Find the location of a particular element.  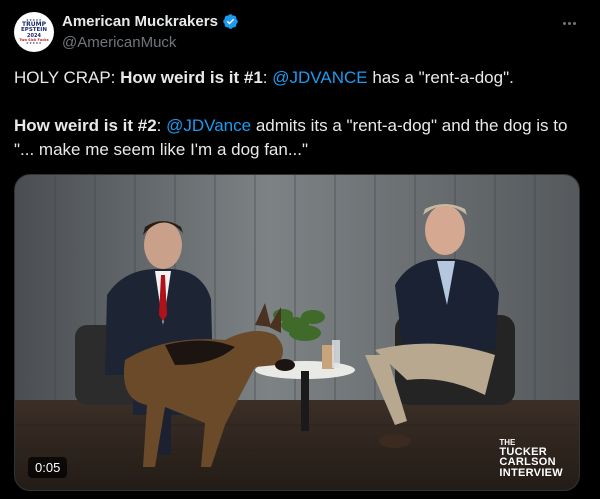

post-rest-1: has a "rent-a-dog". is located at coordinates (440, 77).